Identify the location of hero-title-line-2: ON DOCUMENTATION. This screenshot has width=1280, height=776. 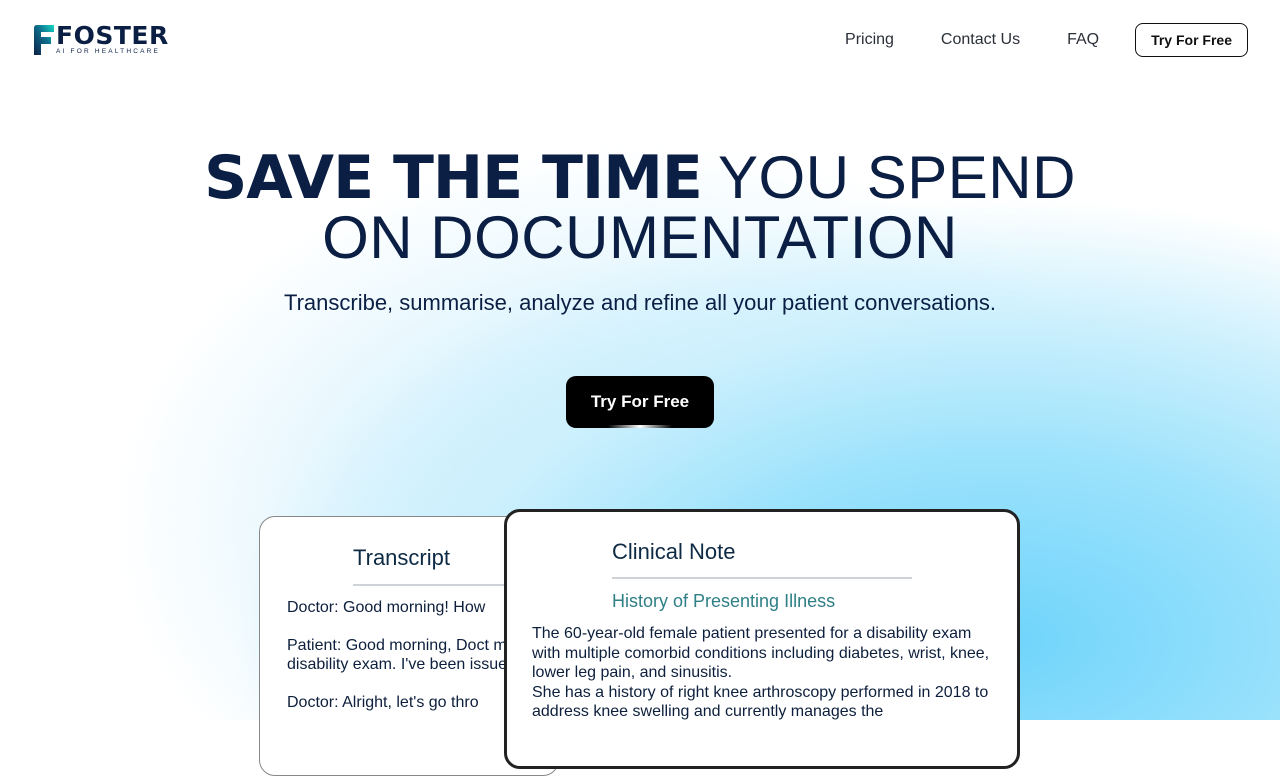
(640, 237).